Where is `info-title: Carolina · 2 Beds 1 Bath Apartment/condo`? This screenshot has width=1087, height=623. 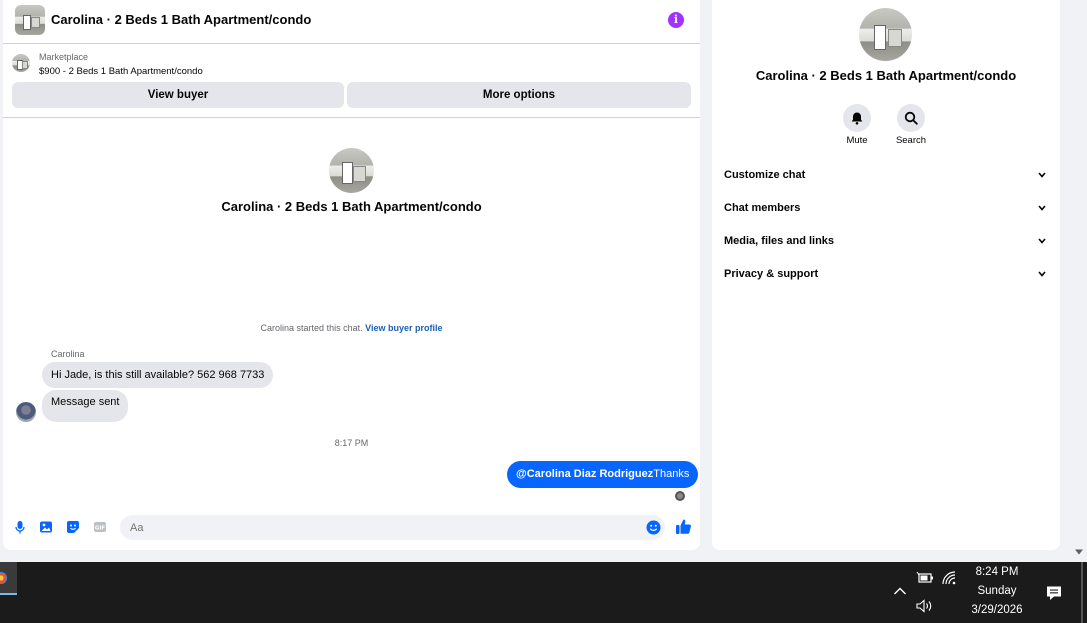
info-title: Carolina · 2 Beds 1 Bath Apartment/condo is located at coordinates (886, 75).